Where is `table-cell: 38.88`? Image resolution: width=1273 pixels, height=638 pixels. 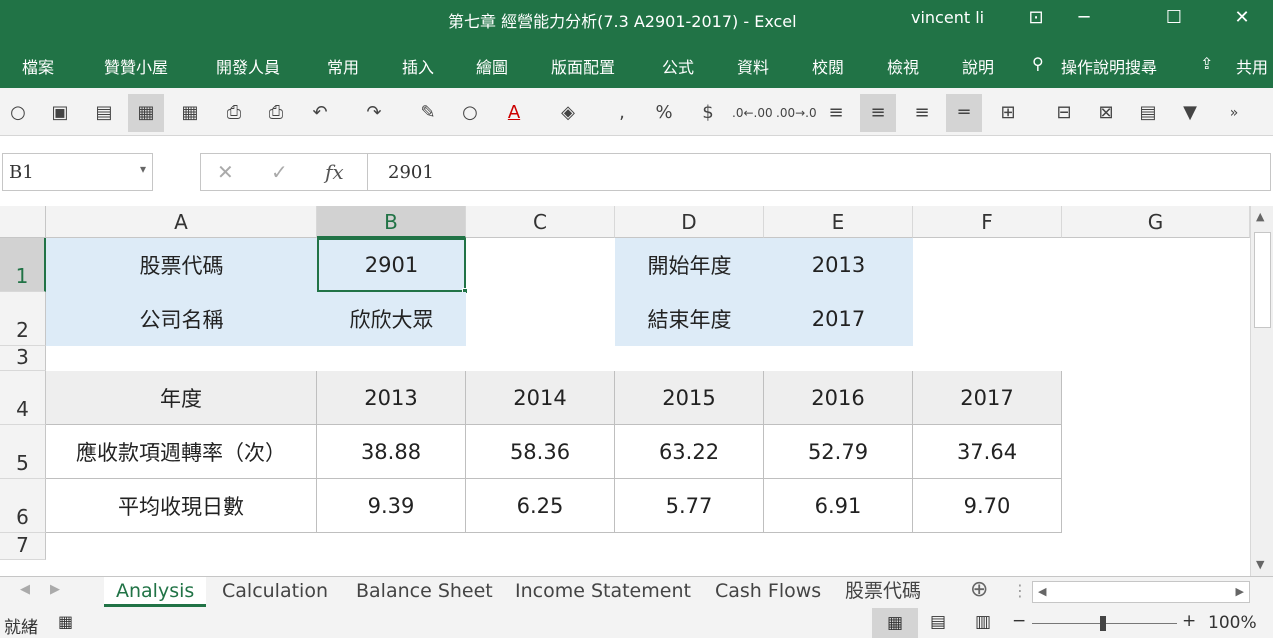 table-cell: 38.88 is located at coordinates (391, 452).